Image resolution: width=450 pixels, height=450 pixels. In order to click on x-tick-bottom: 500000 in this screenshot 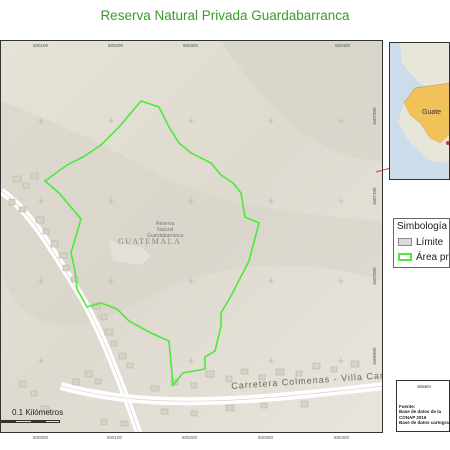, I will do `click(41, 437)`.